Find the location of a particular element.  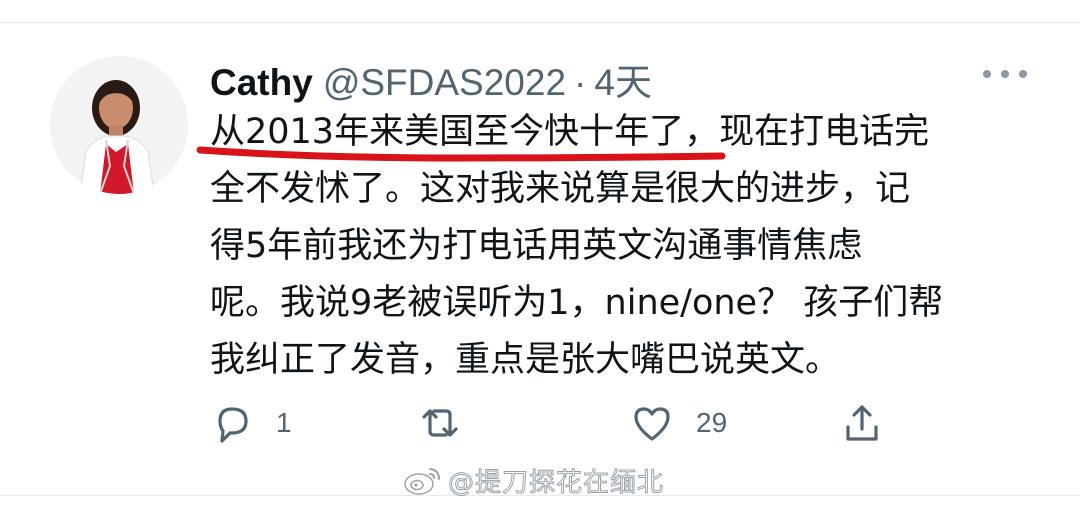

share-button is located at coordinates (862, 423).